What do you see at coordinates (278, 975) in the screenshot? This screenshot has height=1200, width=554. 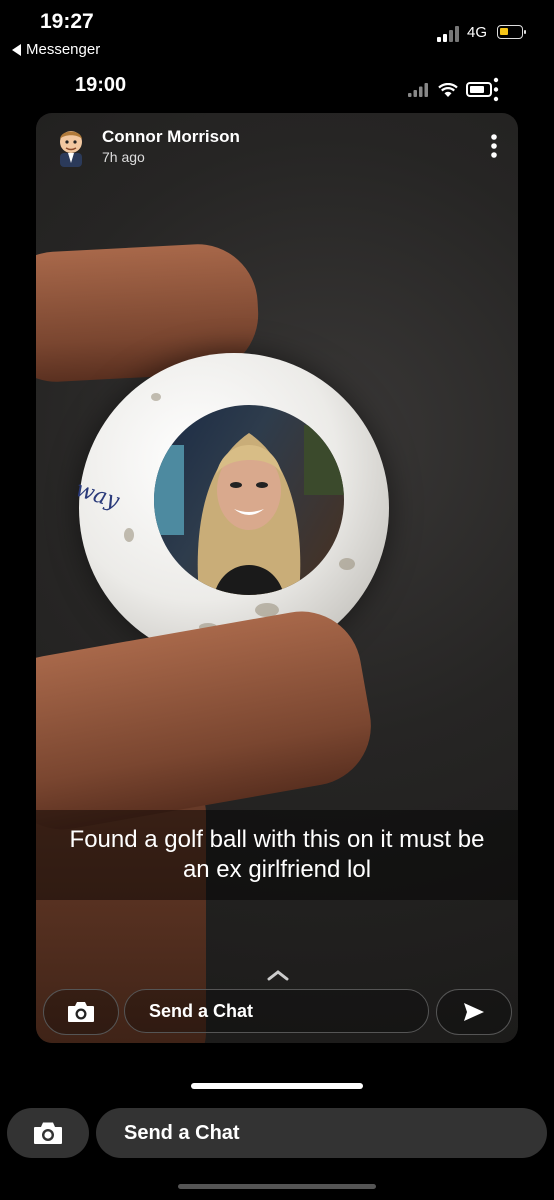 I see `chevron-up-icon` at bounding box center [278, 975].